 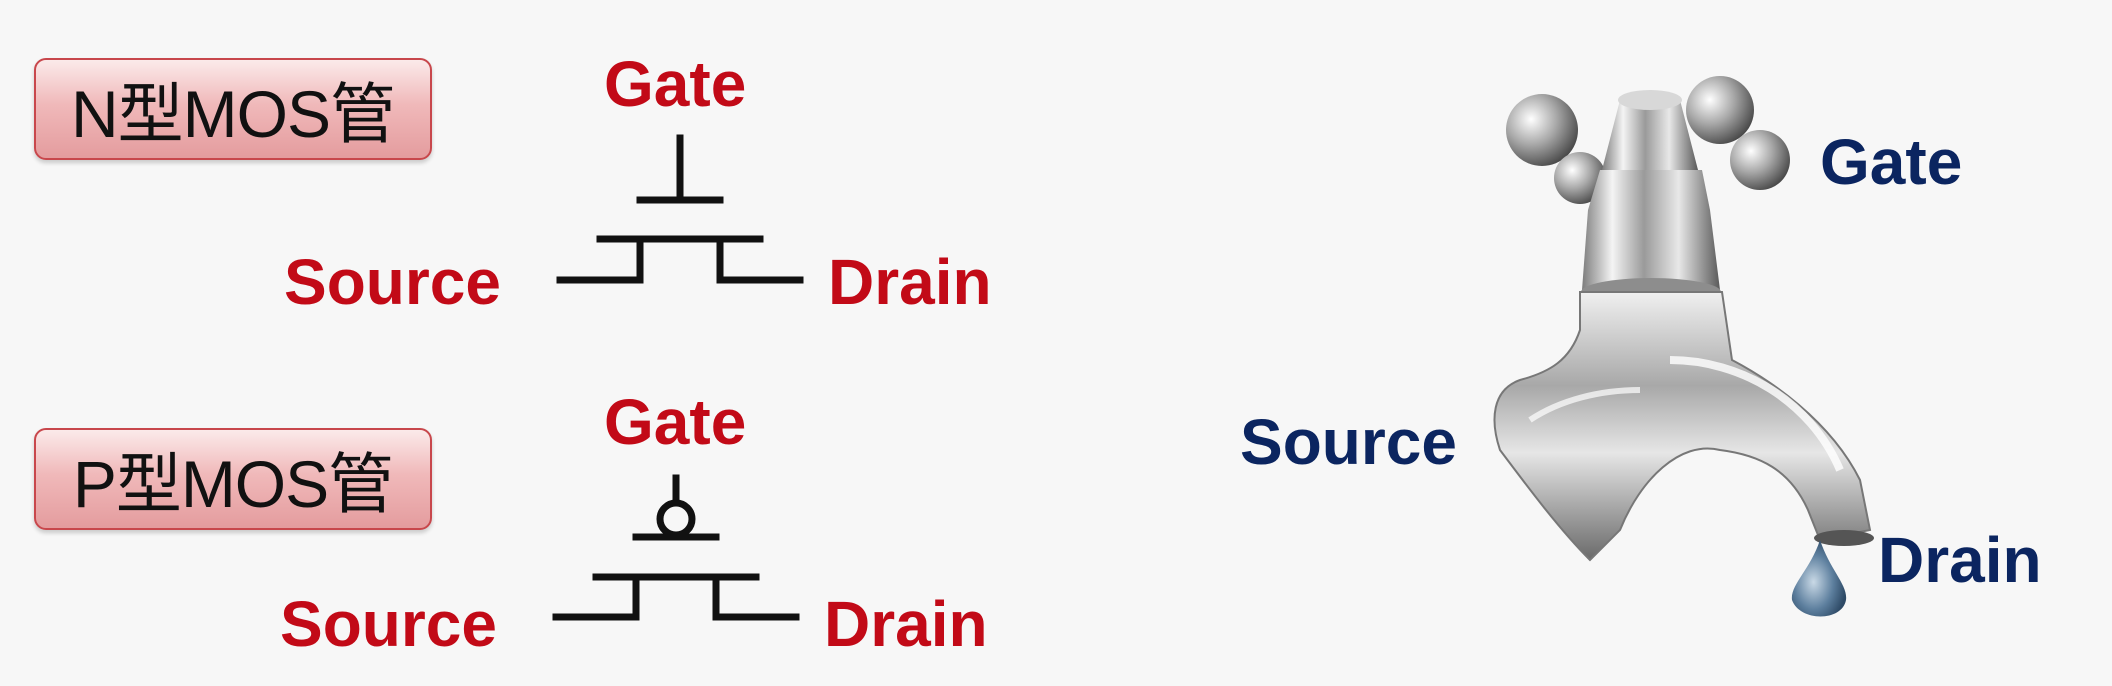 I want to click on faucet-source-label: Source, so click(x=1348, y=442).